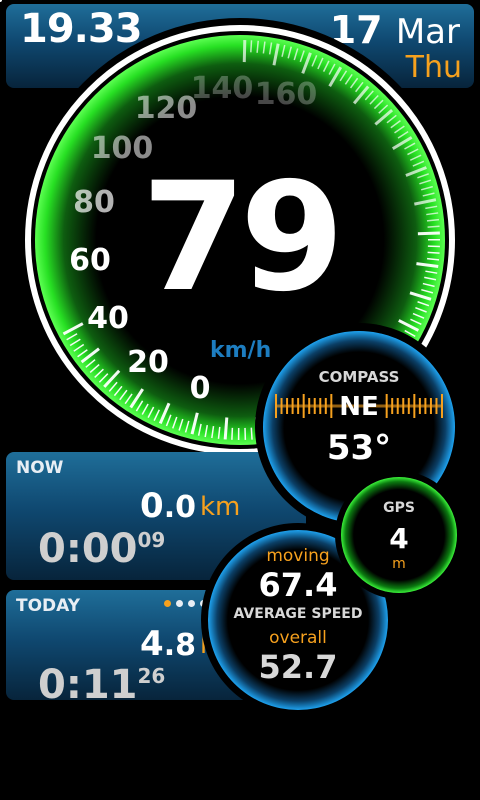 This screenshot has height=800, width=480. Describe the element at coordinates (179, 645) in the screenshot. I see `today-distance-dec: .8` at that location.